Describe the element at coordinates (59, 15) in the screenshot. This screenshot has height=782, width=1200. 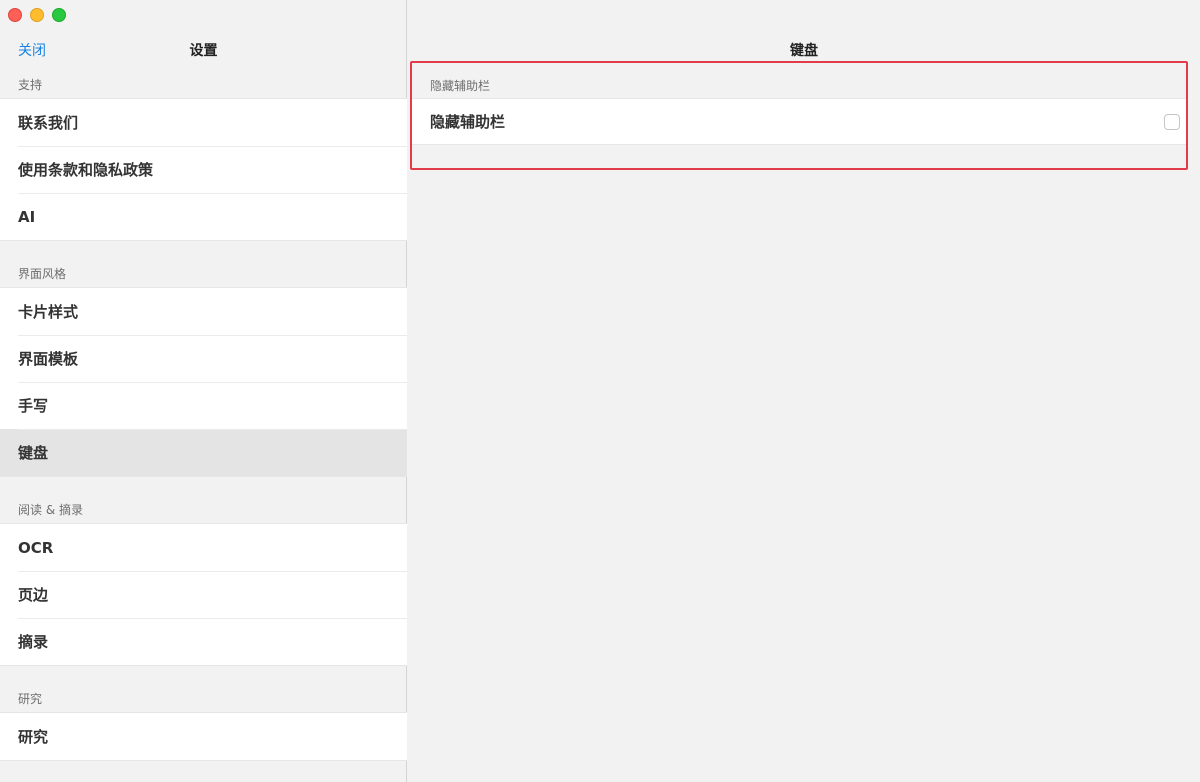
I see `zoom-window-button` at that location.